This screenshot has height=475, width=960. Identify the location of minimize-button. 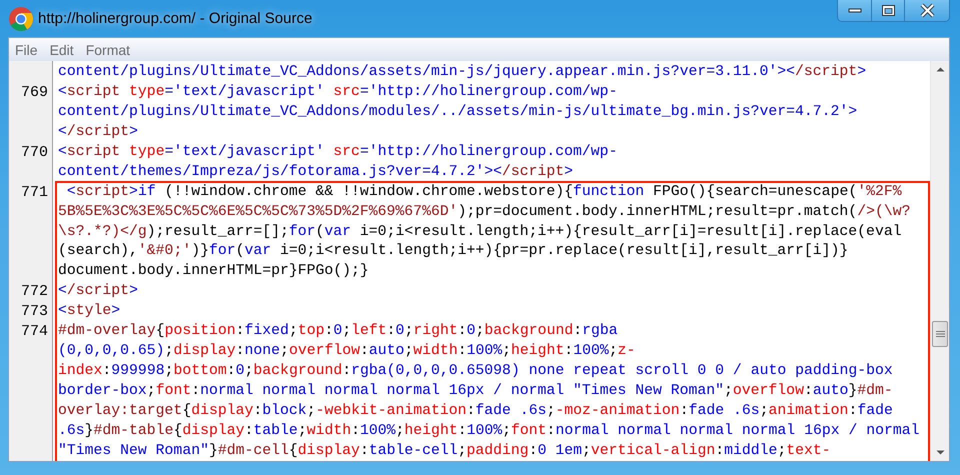
(854, 10).